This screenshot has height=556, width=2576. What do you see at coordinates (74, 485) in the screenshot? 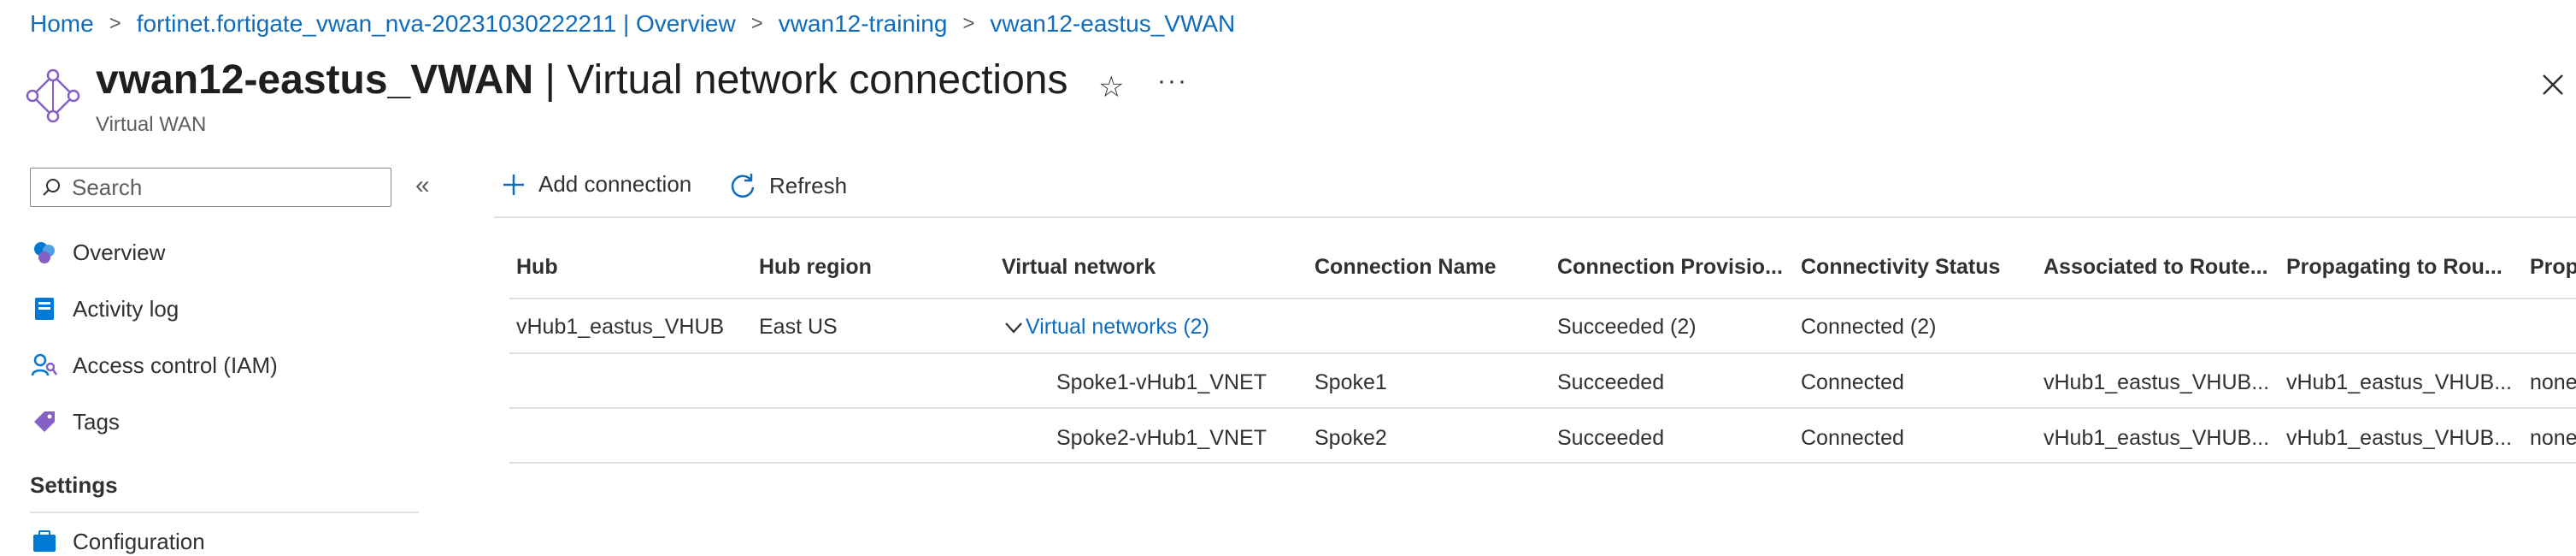
I see `sidebar-section-settings: Settings` at bounding box center [74, 485].